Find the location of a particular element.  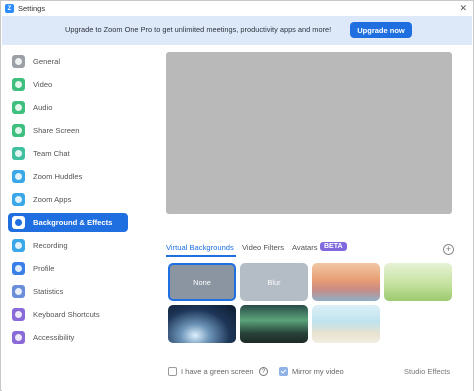

profile-icon is located at coordinates (18, 268).